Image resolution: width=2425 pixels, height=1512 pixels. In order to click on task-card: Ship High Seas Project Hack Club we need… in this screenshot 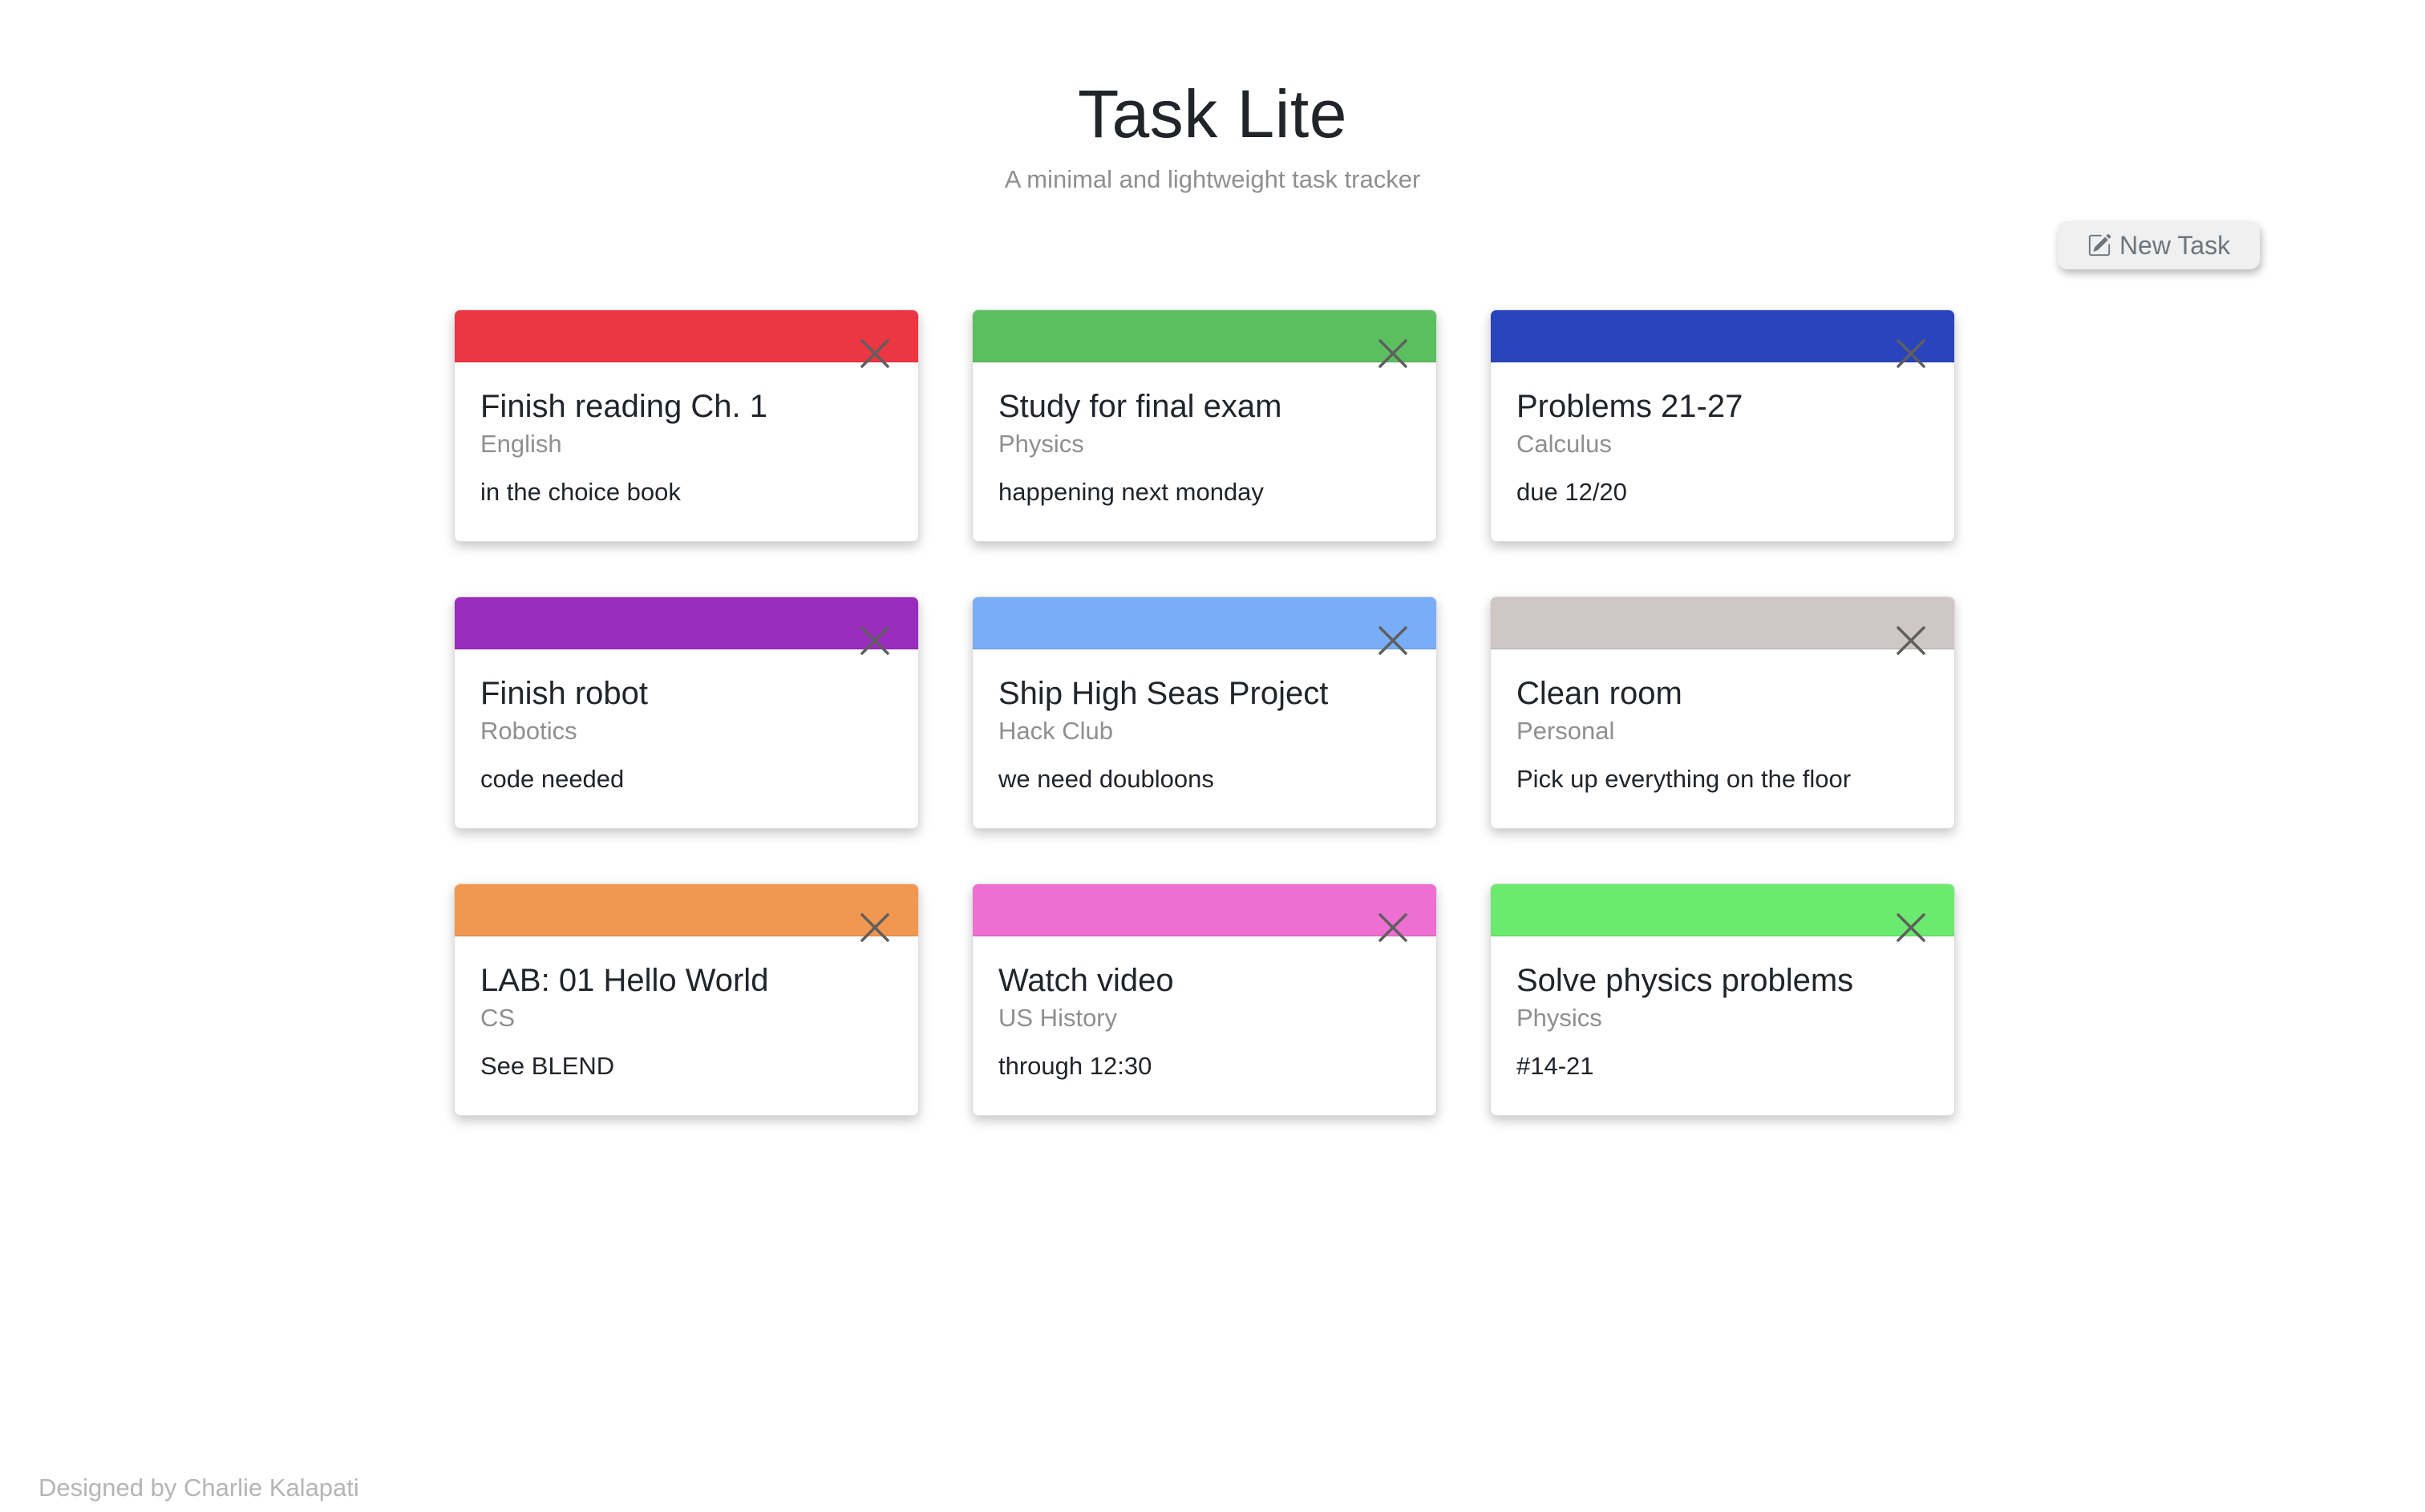, I will do `click(1204, 712)`.